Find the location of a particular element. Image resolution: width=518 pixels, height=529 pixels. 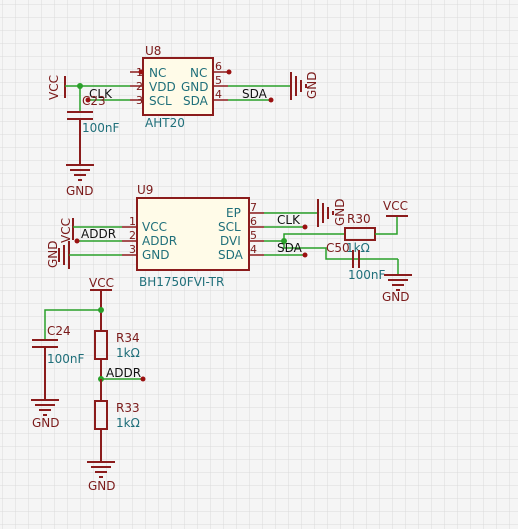

addr-divider-end is located at coordinates (143, 379).